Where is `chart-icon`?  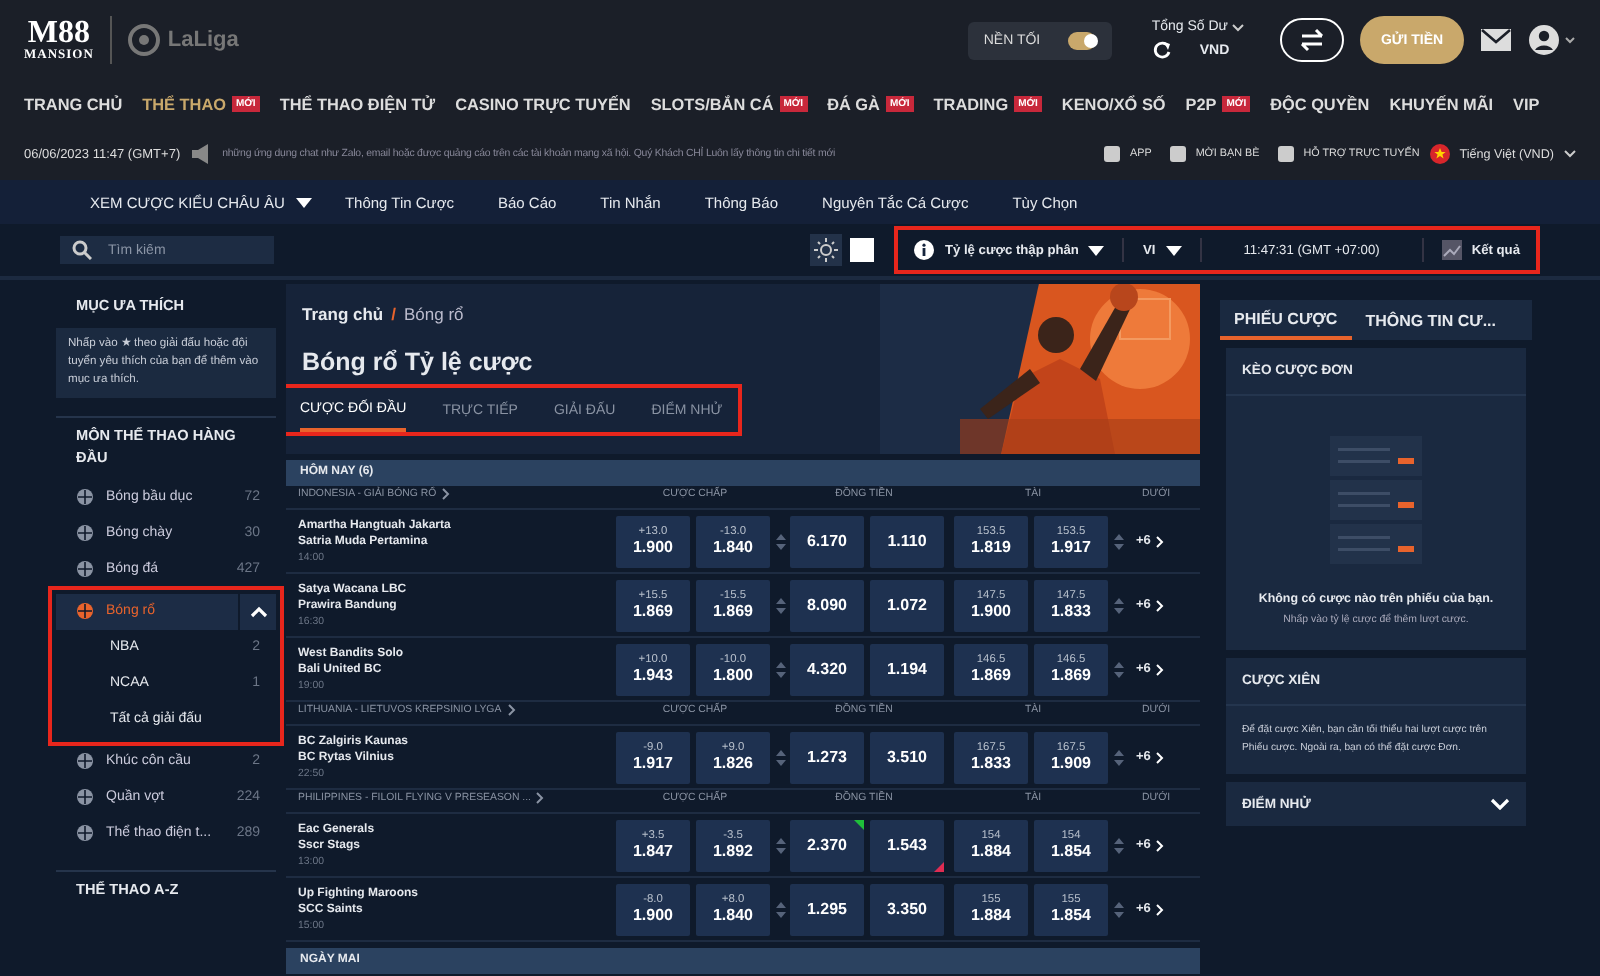 chart-icon is located at coordinates (1451, 250).